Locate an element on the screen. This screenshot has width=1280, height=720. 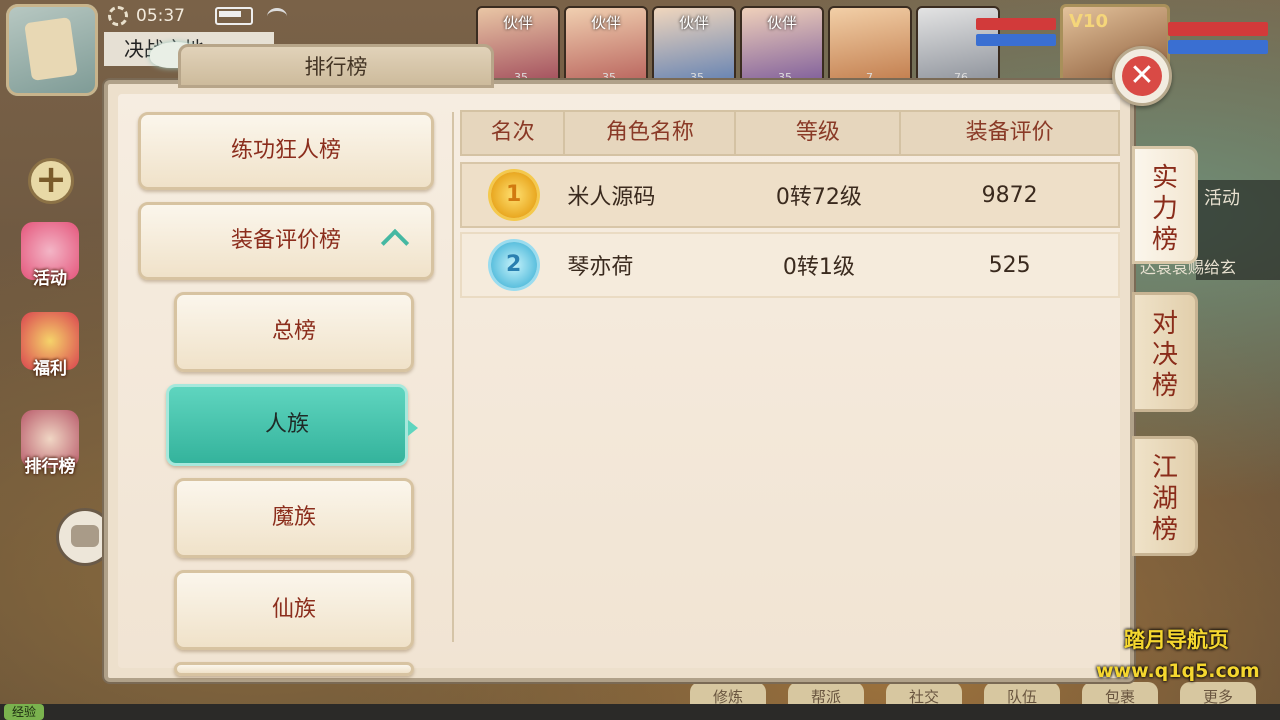
wifi-icon is located at coordinates (277, 16).